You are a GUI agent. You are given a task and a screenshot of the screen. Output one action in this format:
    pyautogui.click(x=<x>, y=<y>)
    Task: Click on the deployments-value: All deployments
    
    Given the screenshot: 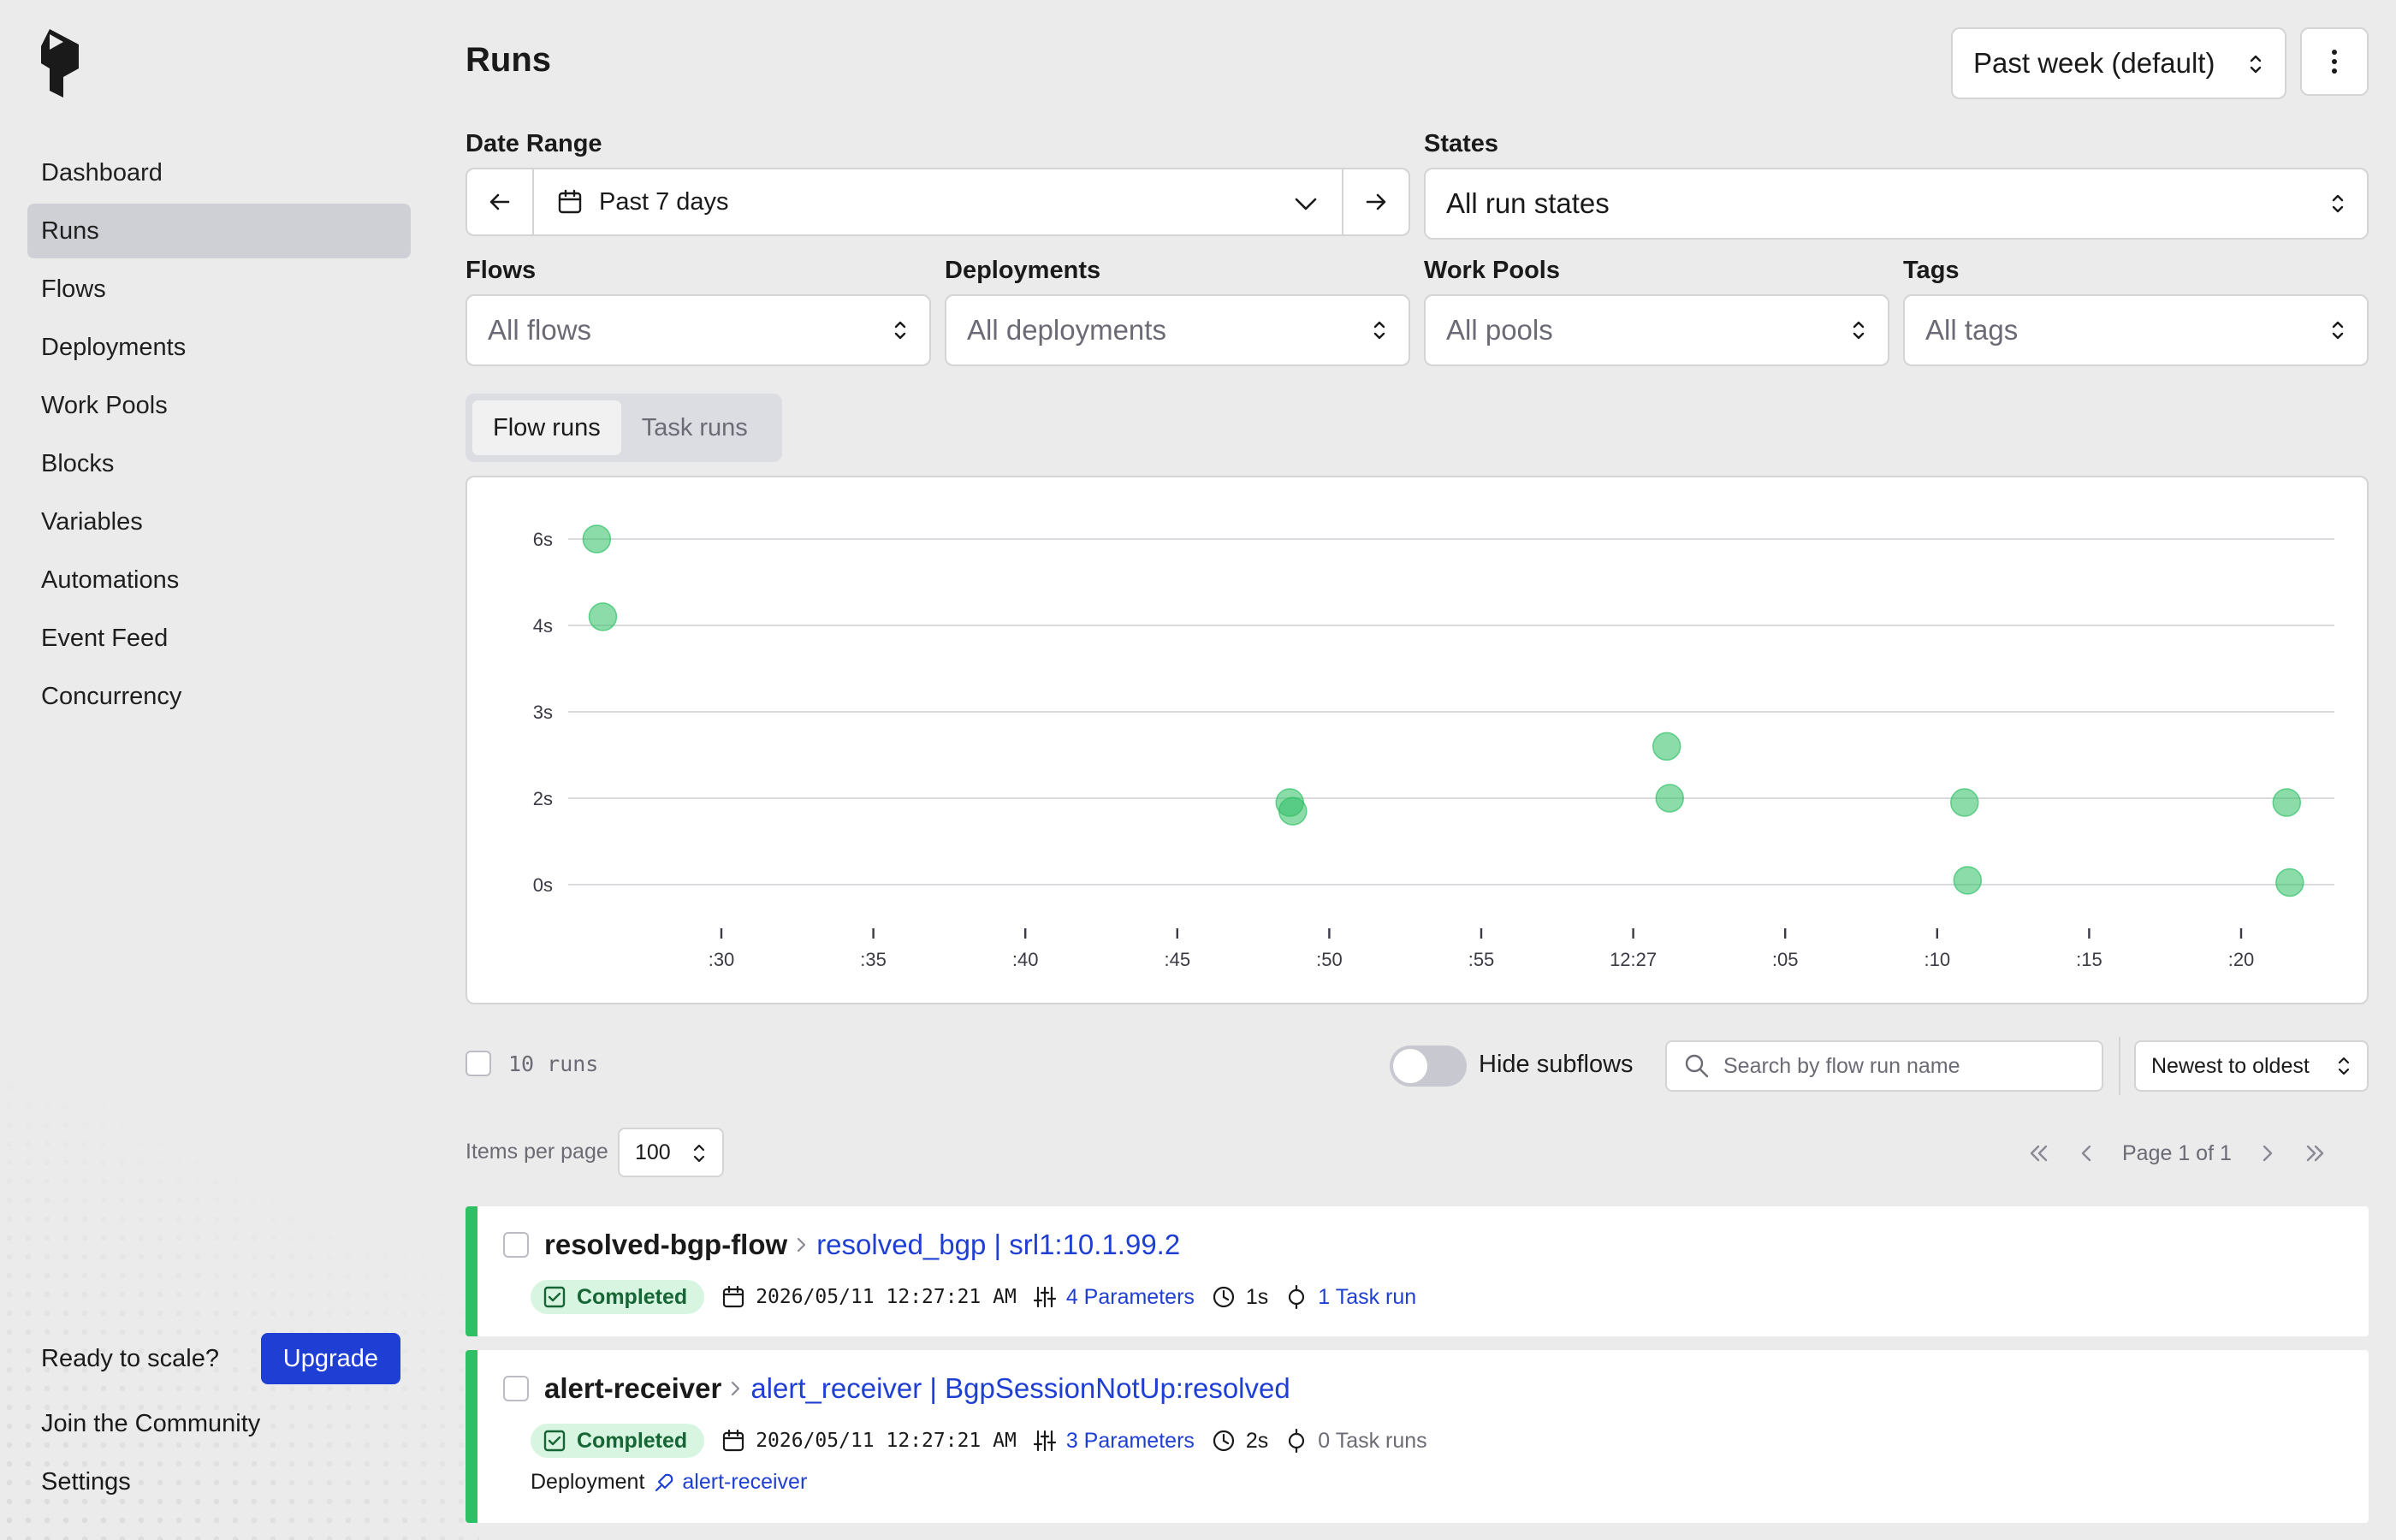 What is the action you would take?
    pyautogui.click(x=1066, y=330)
    